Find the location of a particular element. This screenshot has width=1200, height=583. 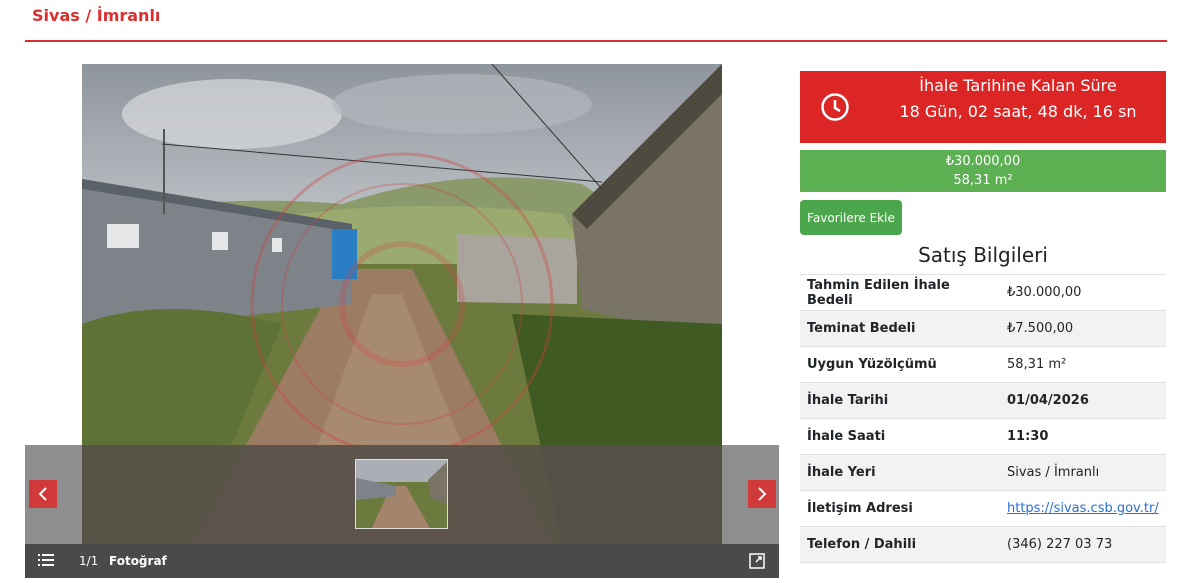

contact-address-link: https://sivas.csb.gov.tr/ is located at coordinates (1083, 508).